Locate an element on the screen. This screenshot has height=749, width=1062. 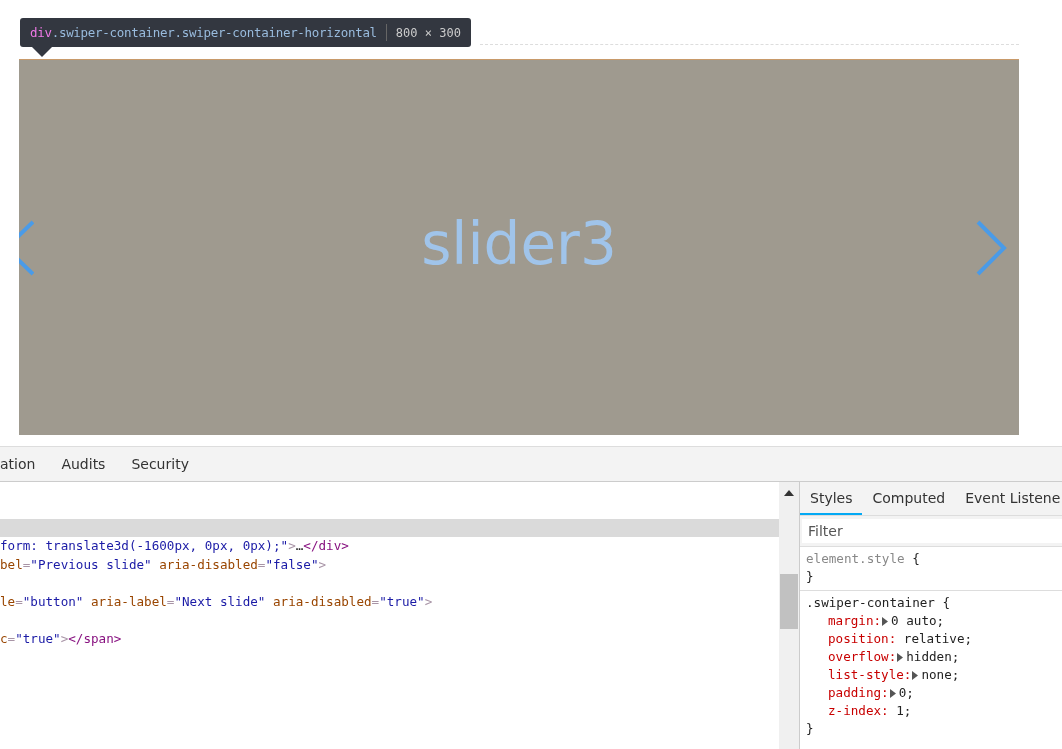
css-property-value: 1; is located at coordinates (904, 711).